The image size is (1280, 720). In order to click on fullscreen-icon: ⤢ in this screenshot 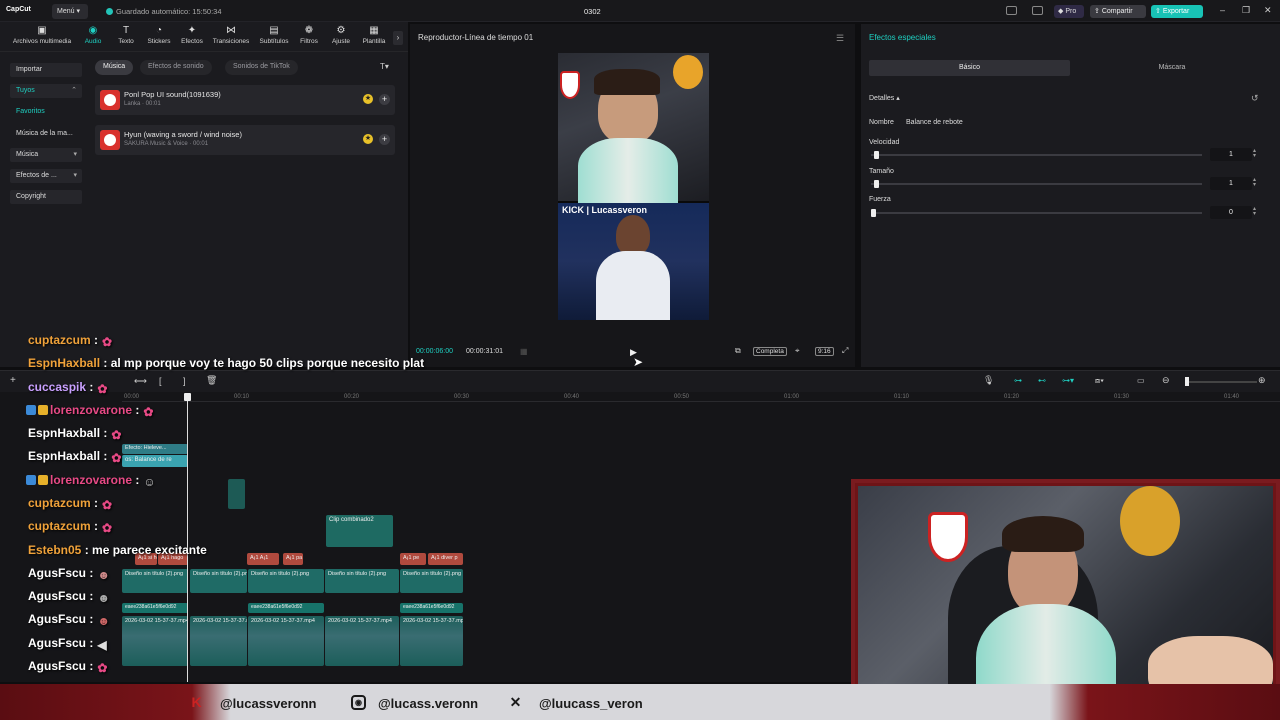, I will do `click(845, 351)`.